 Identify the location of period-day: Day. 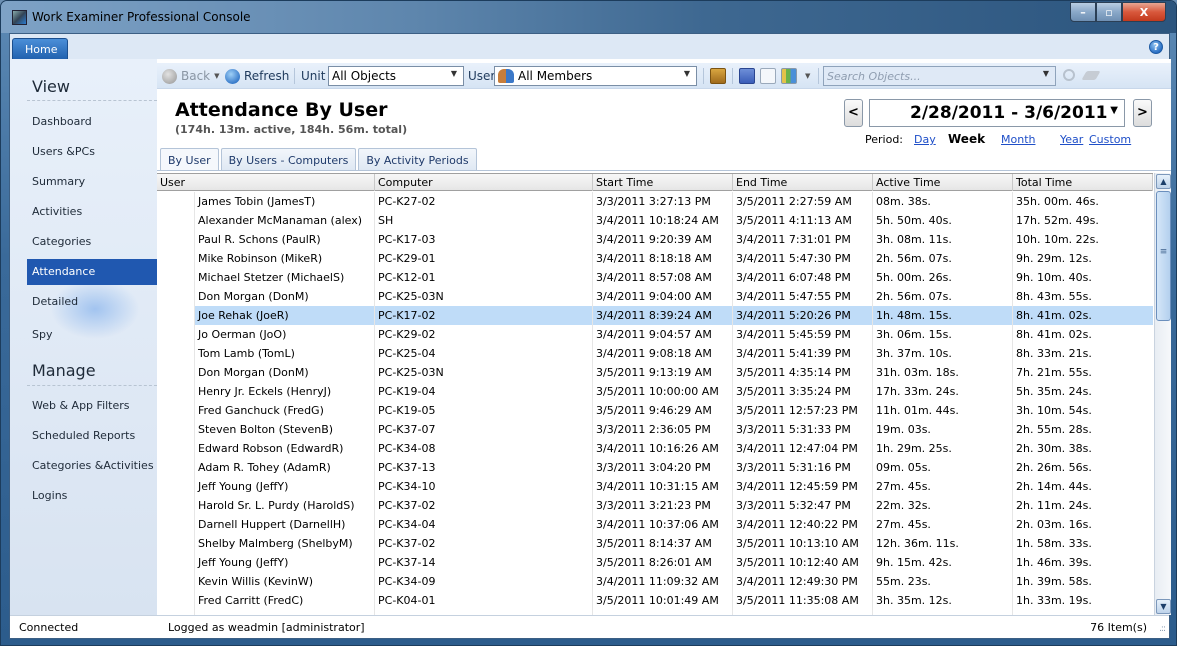
(925, 139).